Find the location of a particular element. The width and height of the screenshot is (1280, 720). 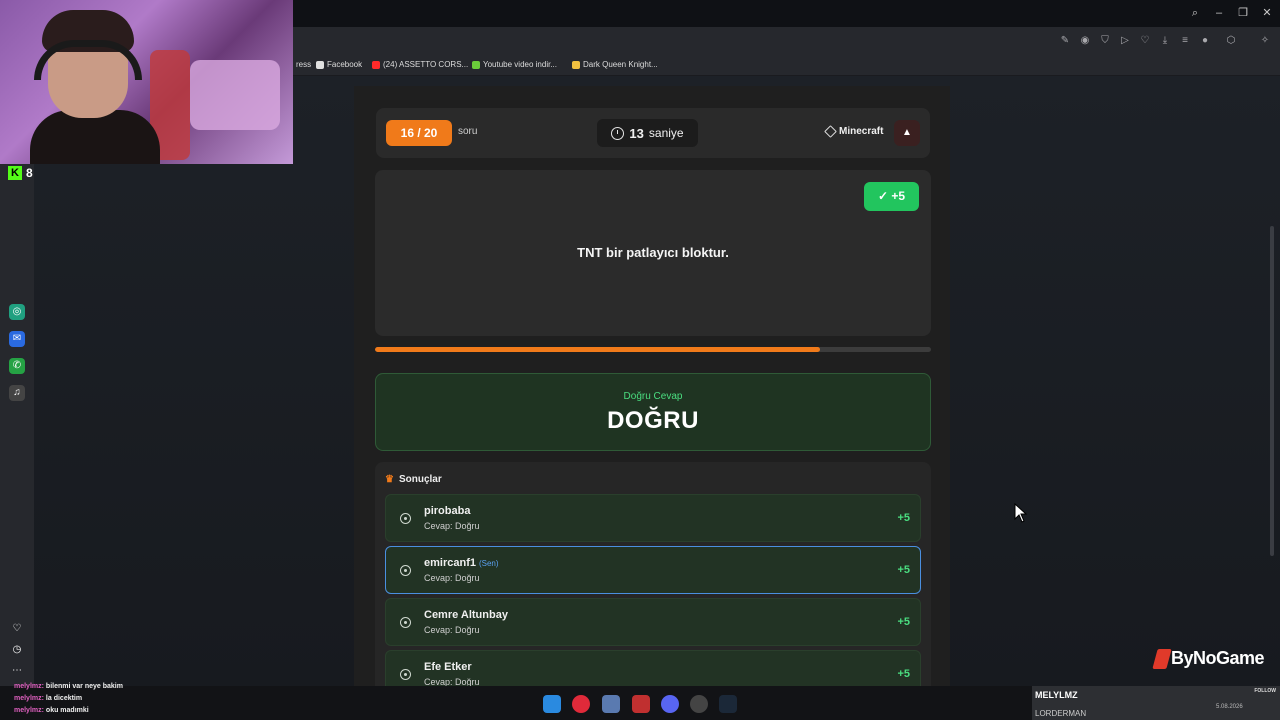

edit-icon: ✎ is located at coordinates (1065, 41).